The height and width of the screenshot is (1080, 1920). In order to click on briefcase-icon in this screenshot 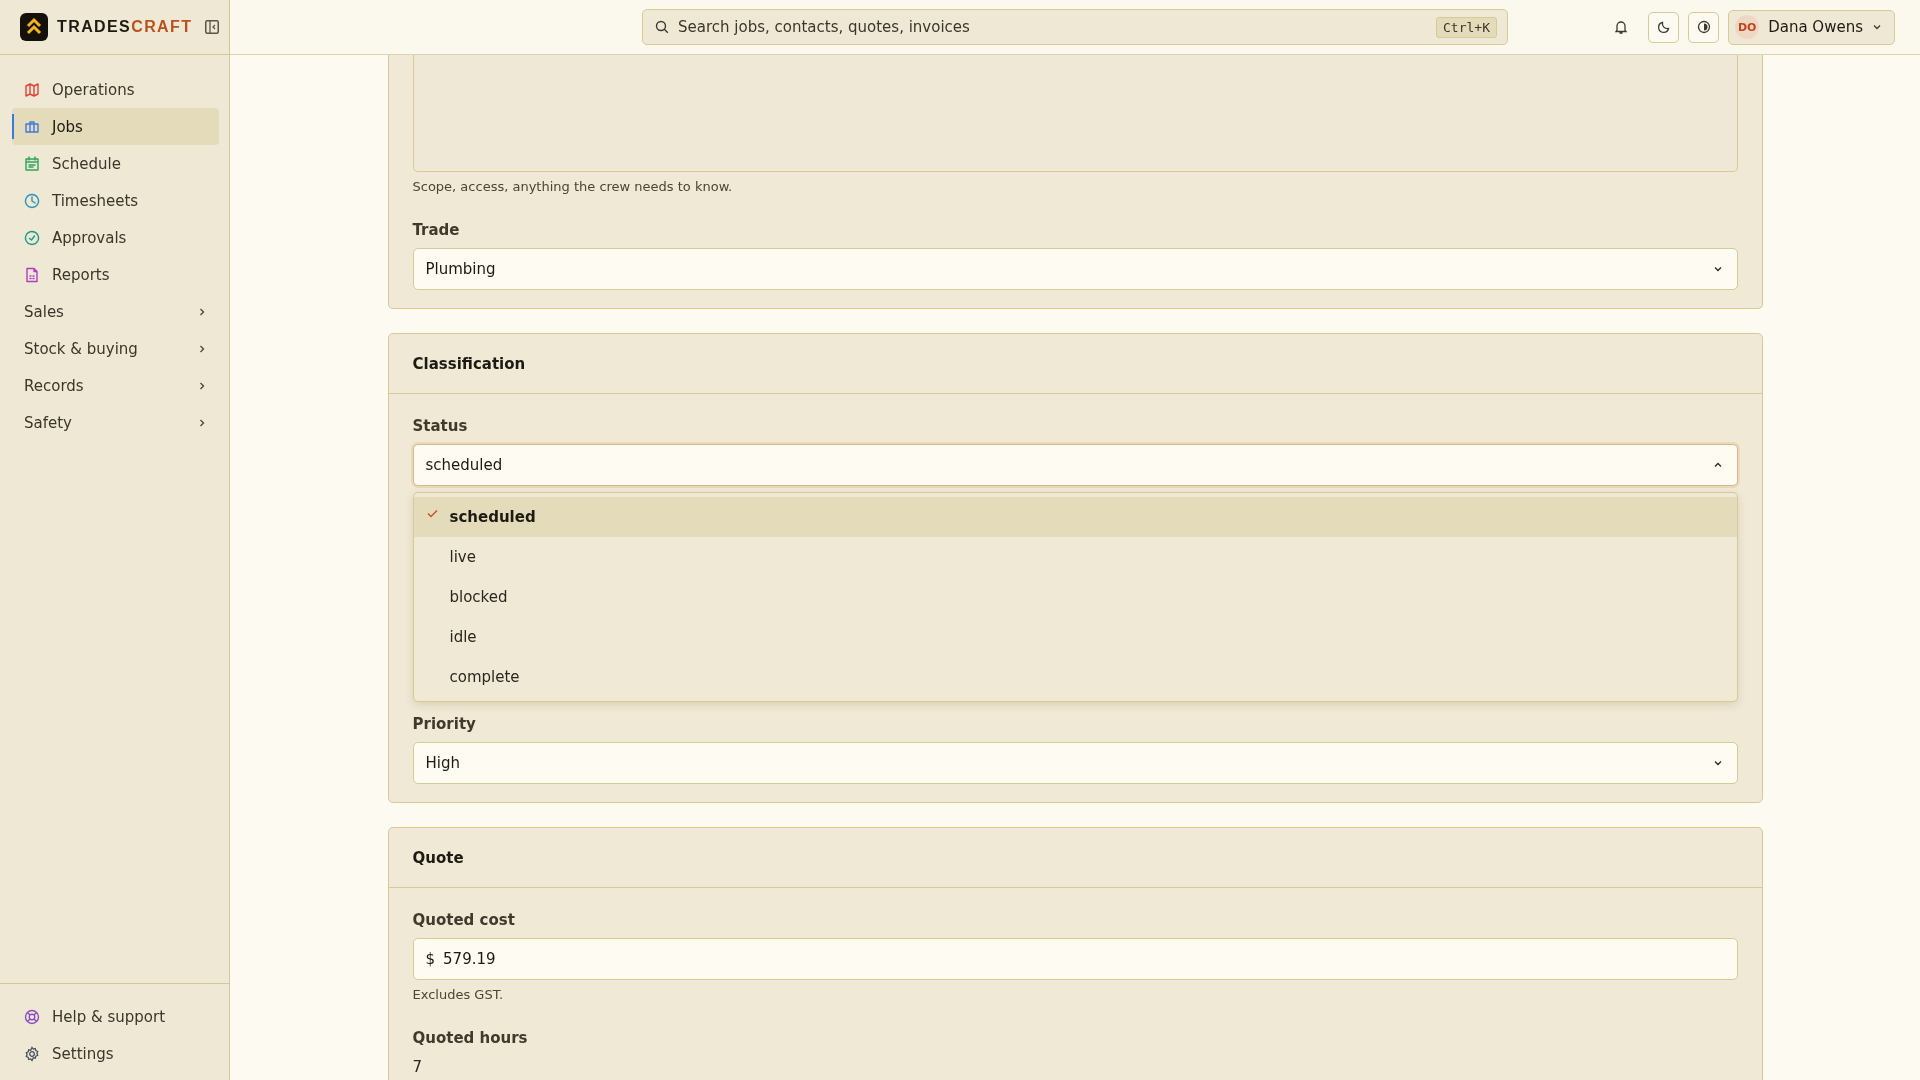, I will do `click(32, 126)`.